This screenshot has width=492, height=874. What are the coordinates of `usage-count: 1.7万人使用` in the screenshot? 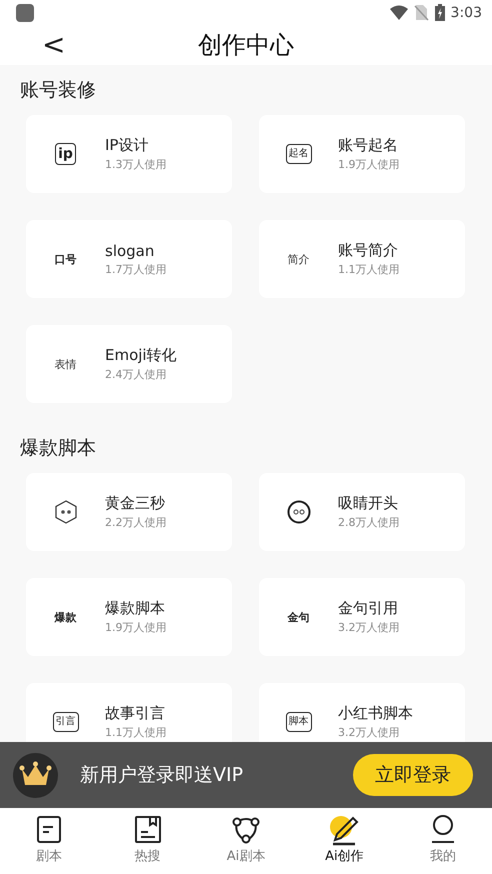 It's located at (135, 269).